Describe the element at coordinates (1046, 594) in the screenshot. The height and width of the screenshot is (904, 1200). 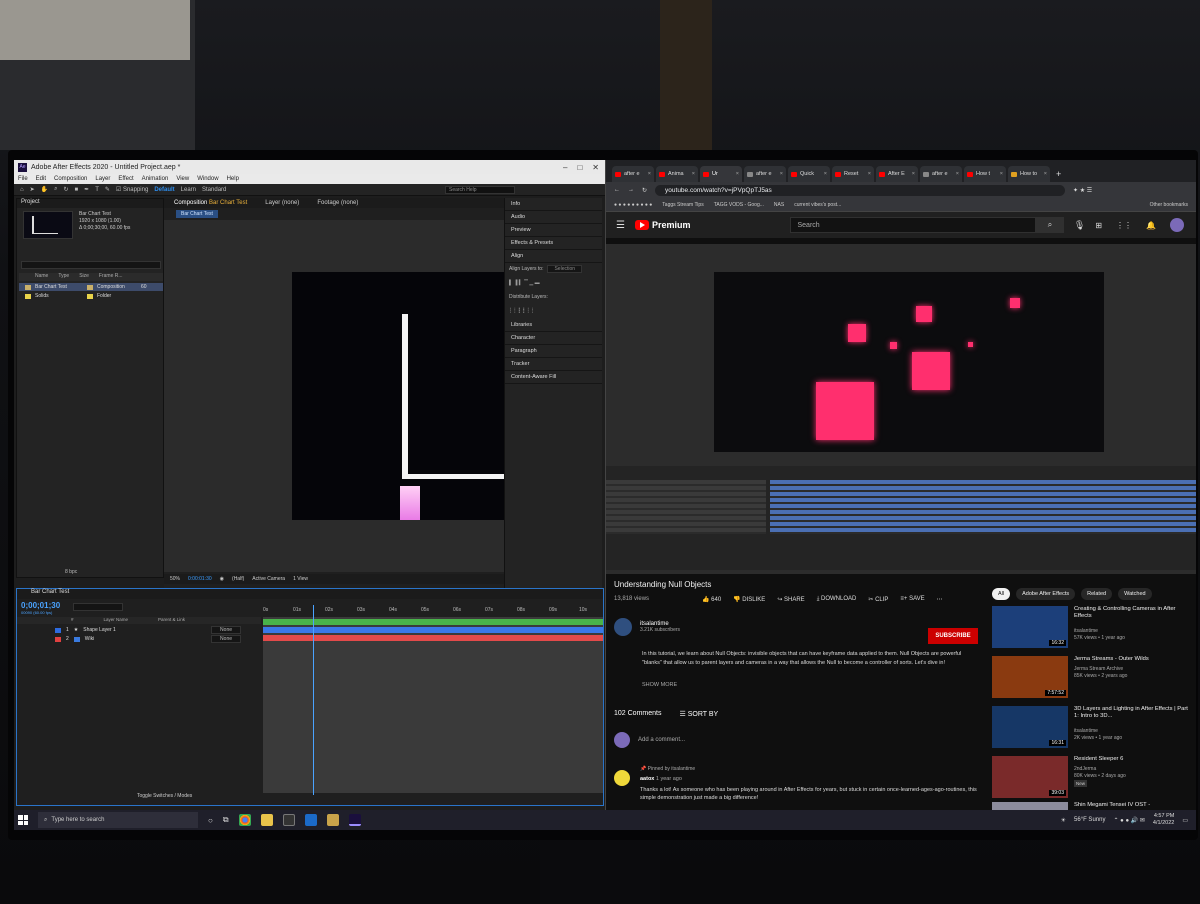
I see `chip-adobe-after-effects: Adobe After Effects` at that location.